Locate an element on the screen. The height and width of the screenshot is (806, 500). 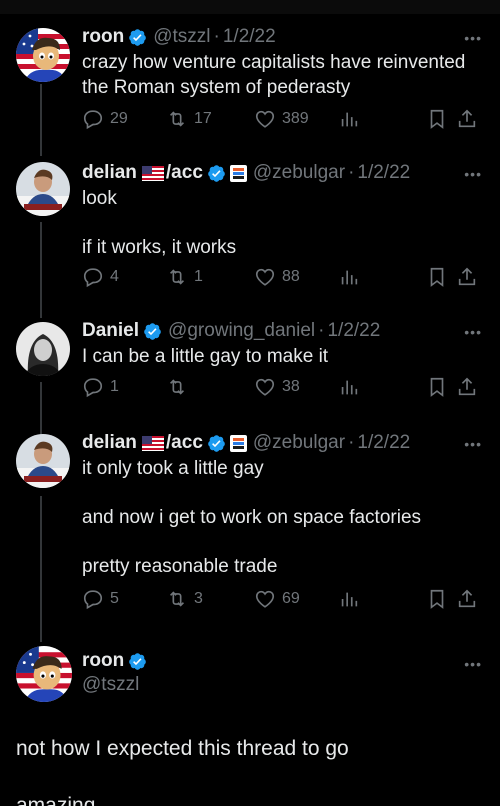
retweet-button: 3 is located at coordinates (184, 599).